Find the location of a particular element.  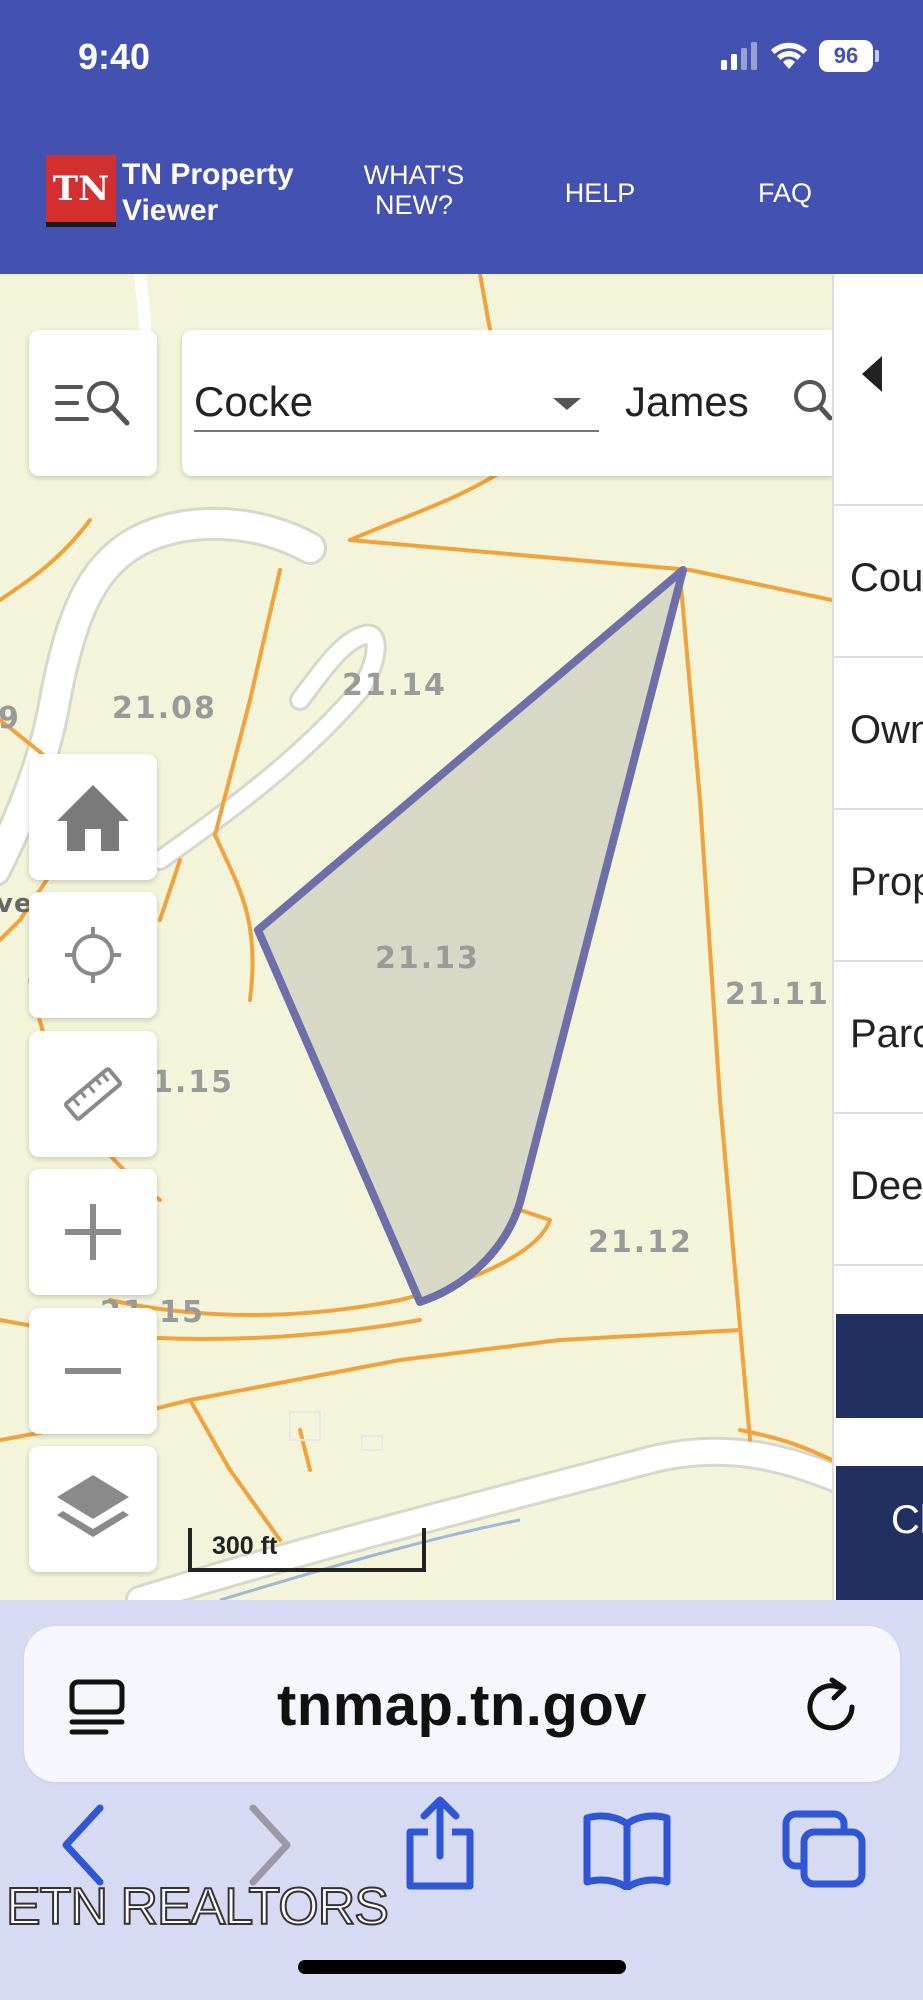

layers-button is located at coordinates (93, 1509).